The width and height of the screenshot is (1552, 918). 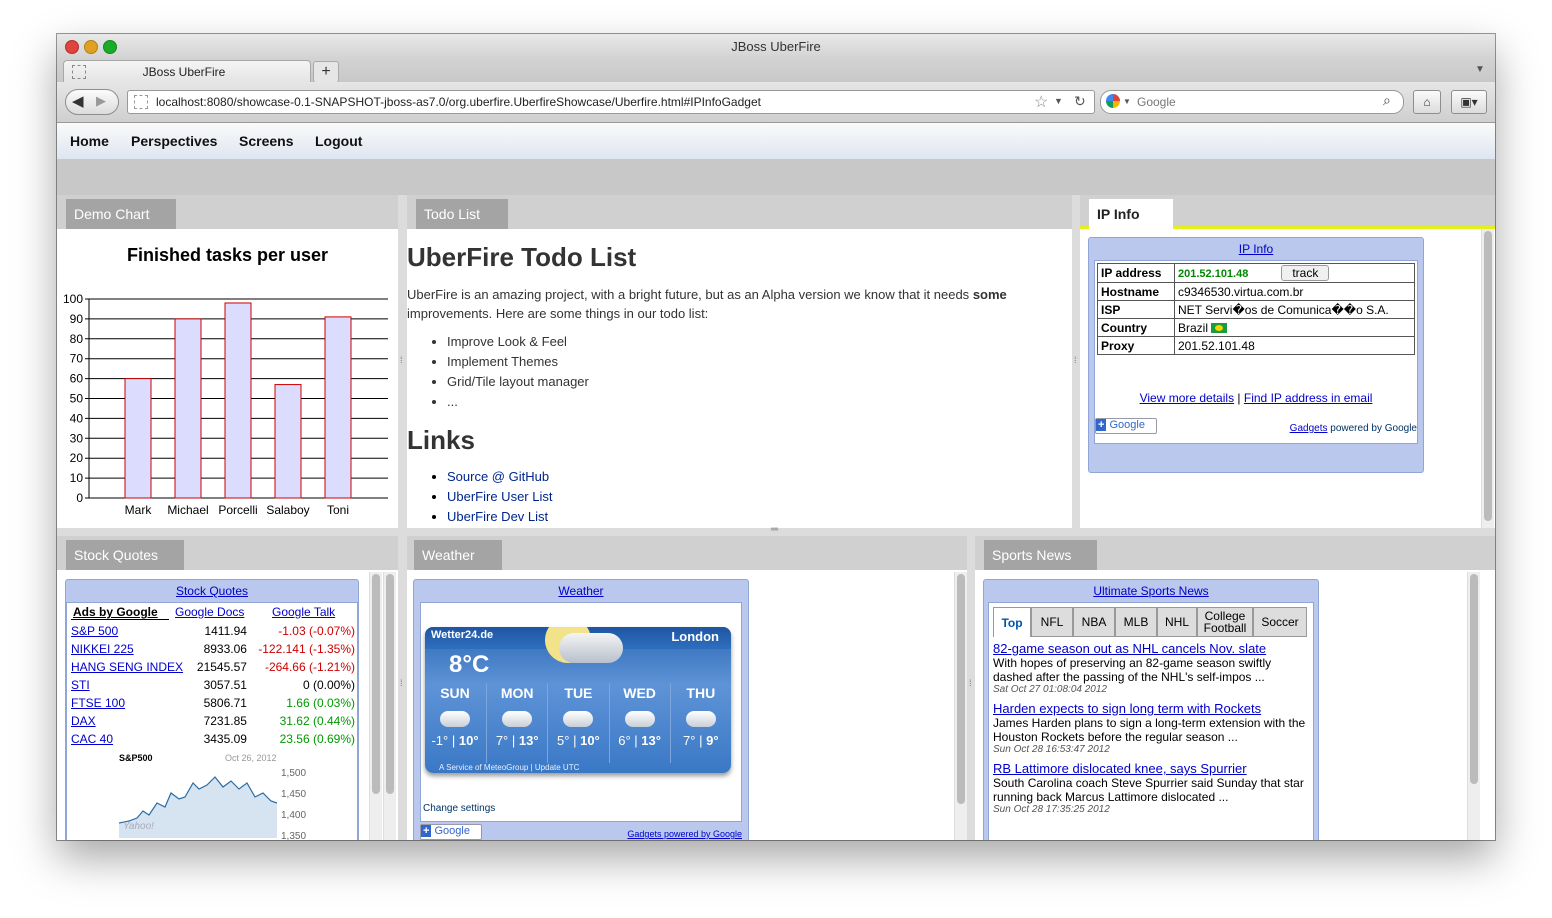 What do you see at coordinates (1012, 622) in the screenshot?
I see `sports-tab-top: Top` at bounding box center [1012, 622].